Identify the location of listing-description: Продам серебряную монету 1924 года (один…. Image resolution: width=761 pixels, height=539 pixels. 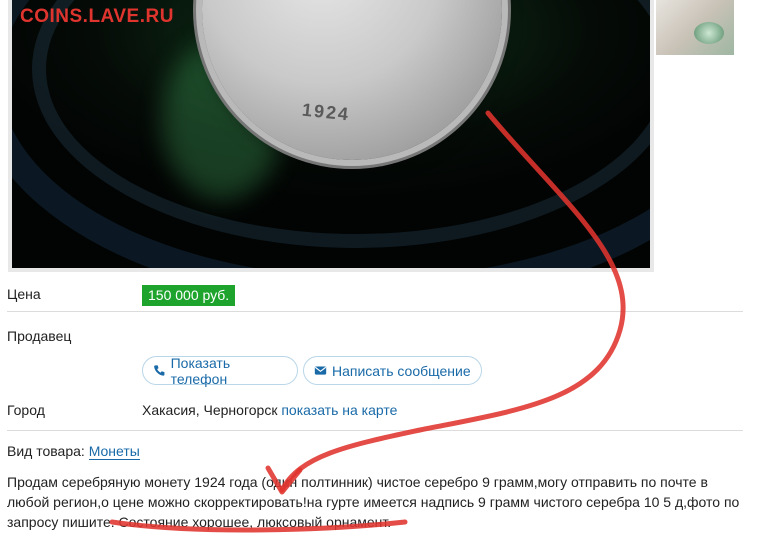
(373, 502).